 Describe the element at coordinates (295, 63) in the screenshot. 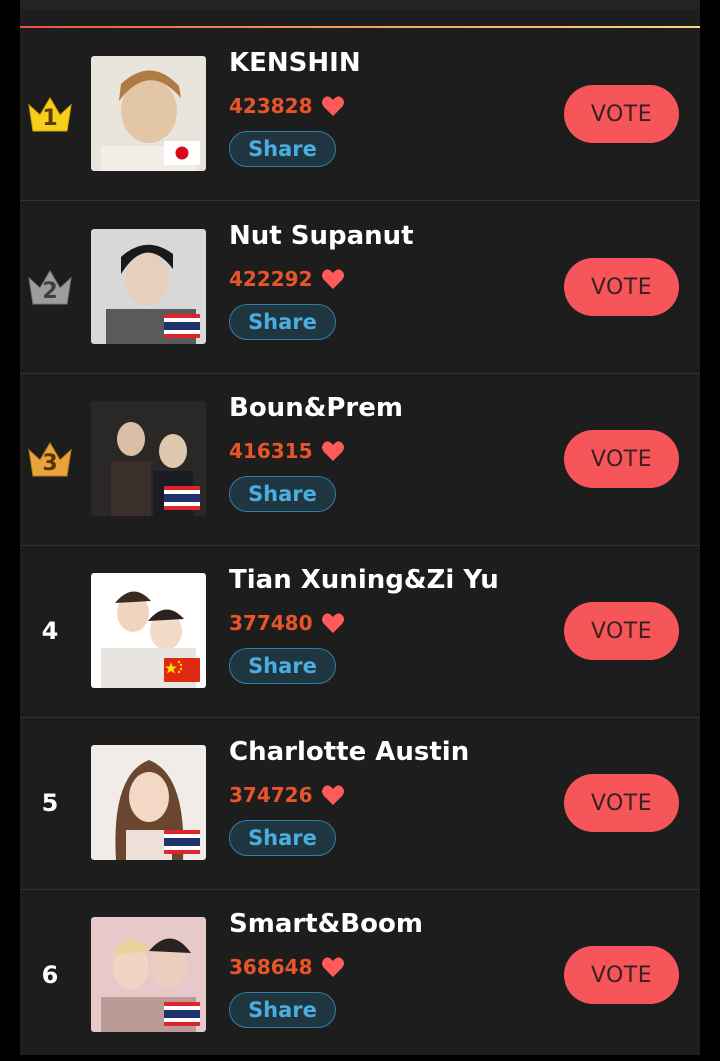

I see `contestant-name: KENSHIN` at that location.